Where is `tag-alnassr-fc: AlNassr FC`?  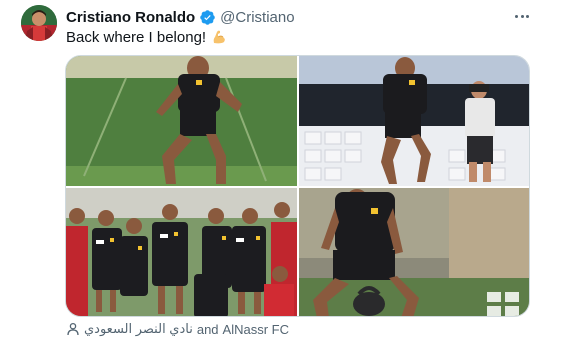
tag-alnassr-fc: AlNassr FC is located at coordinates (256, 329).